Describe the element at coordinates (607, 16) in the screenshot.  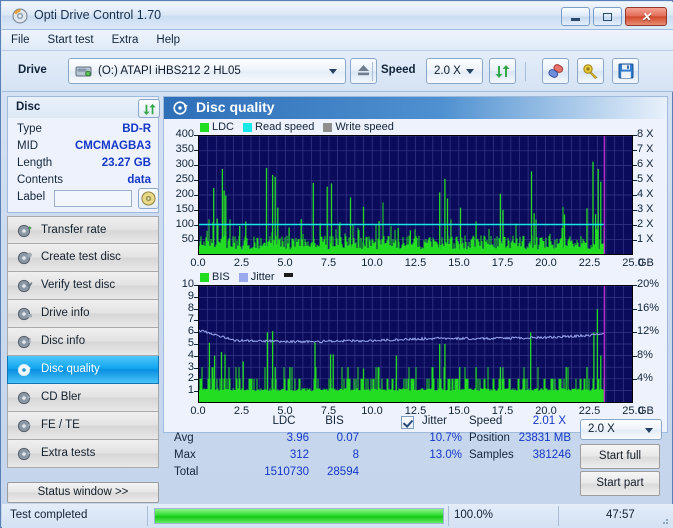
I see `maximize-button` at that location.